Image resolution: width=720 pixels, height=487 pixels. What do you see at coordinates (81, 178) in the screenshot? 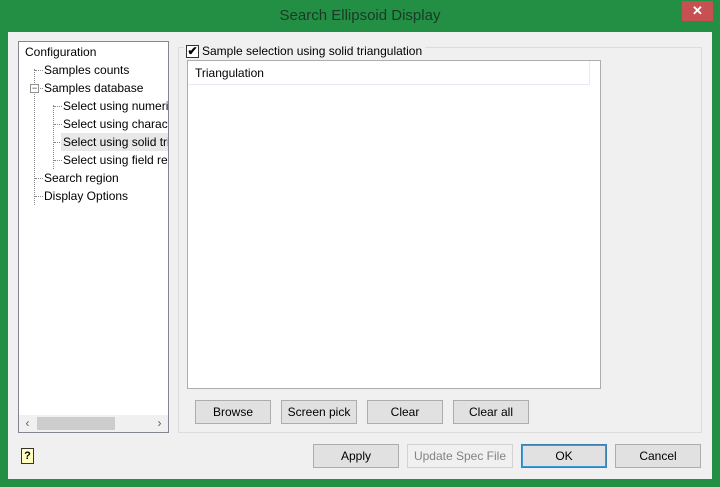
I see `tree-item-search-region: Search region` at bounding box center [81, 178].